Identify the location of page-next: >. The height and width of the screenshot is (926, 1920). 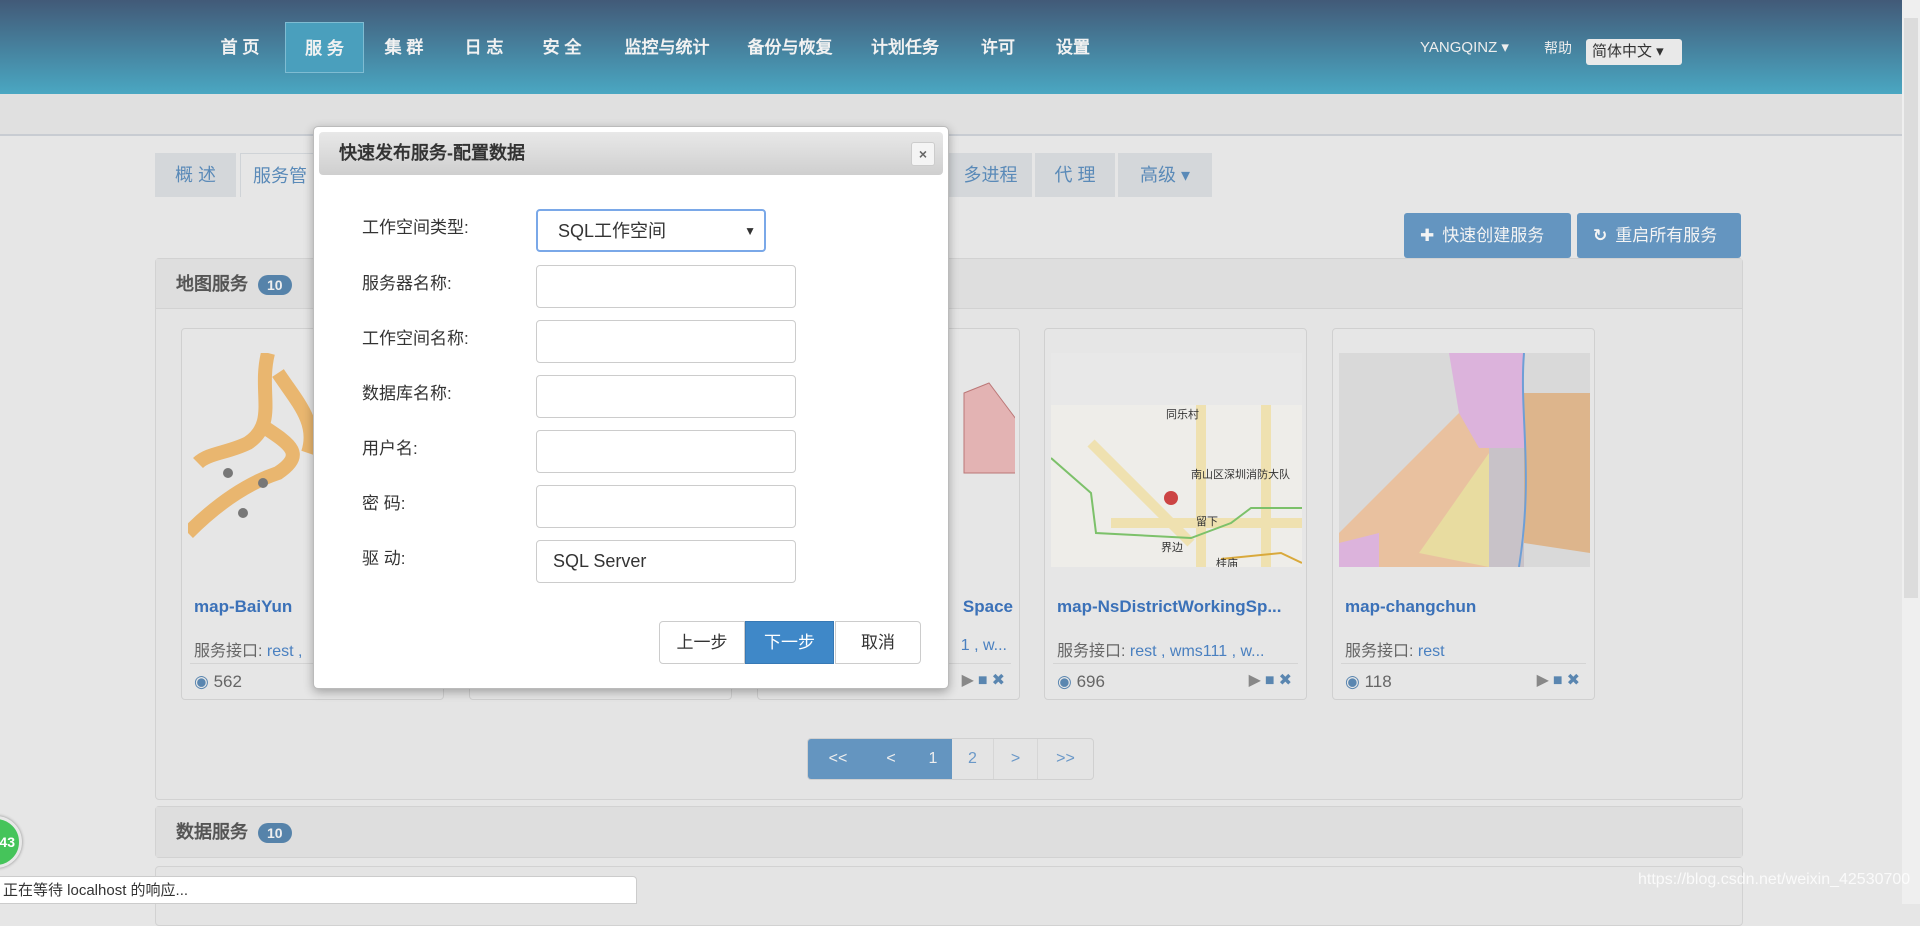
(1015, 759).